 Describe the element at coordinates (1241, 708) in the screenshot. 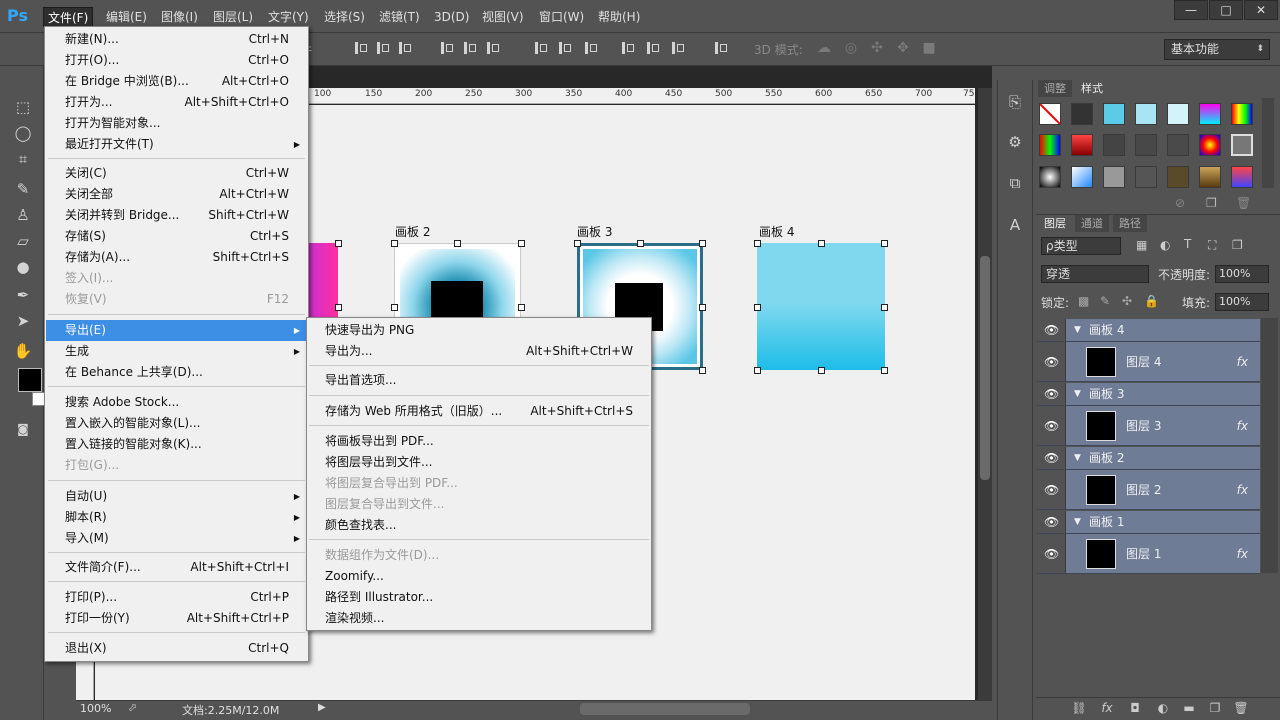

I see `delete-layer-icon: 🗑` at that location.